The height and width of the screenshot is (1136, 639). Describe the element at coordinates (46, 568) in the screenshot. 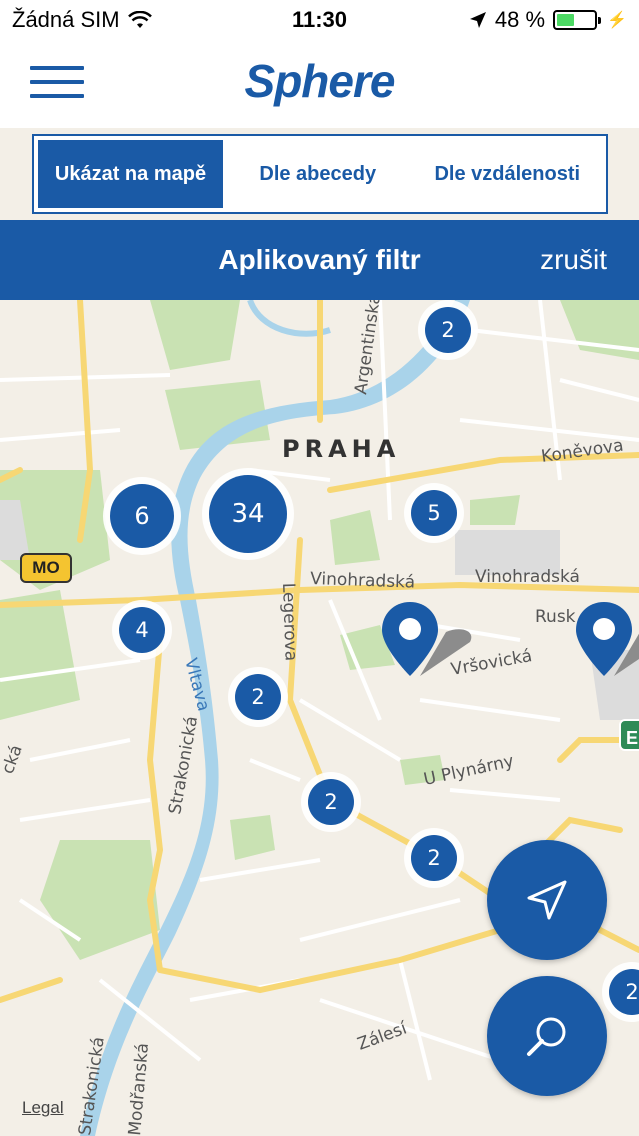

I see `map-route-badge-mo: MO` at that location.